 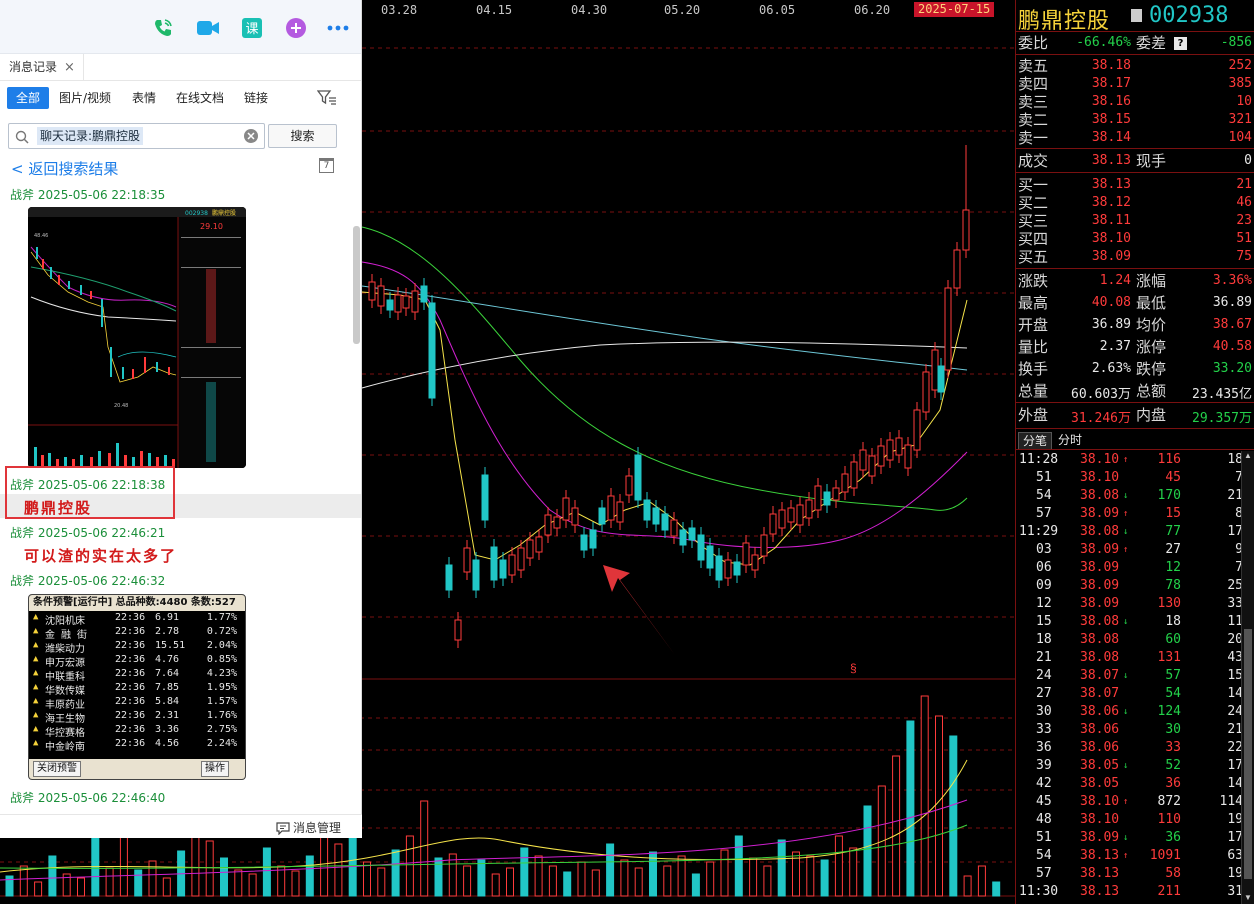 What do you see at coordinates (326, 99) in the screenshot?
I see `filter-icon` at bounding box center [326, 99].